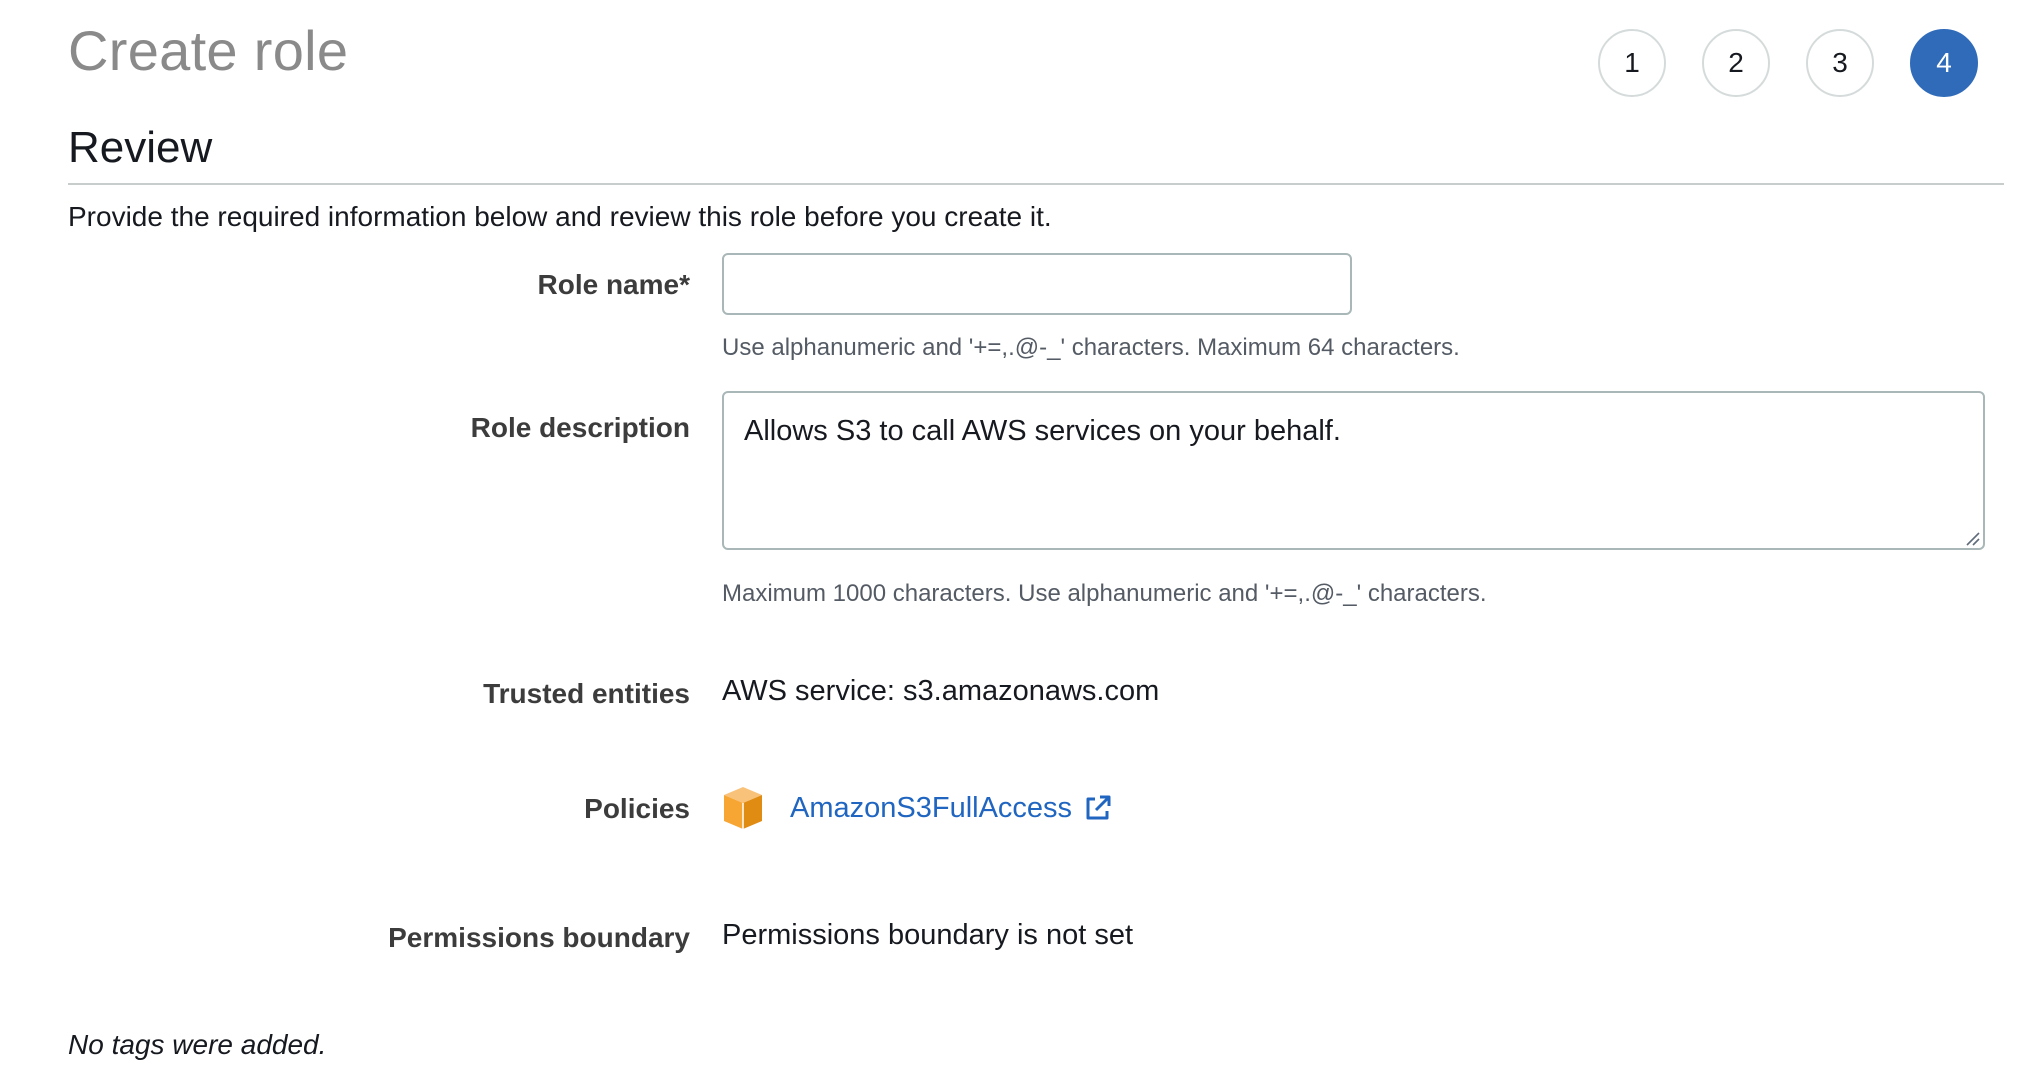 The image size is (2024, 1074). Describe the element at coordinates (928, 935) in the screenshot. I see `permissions-boundary-value: Permissions boundary is not set` at that location.